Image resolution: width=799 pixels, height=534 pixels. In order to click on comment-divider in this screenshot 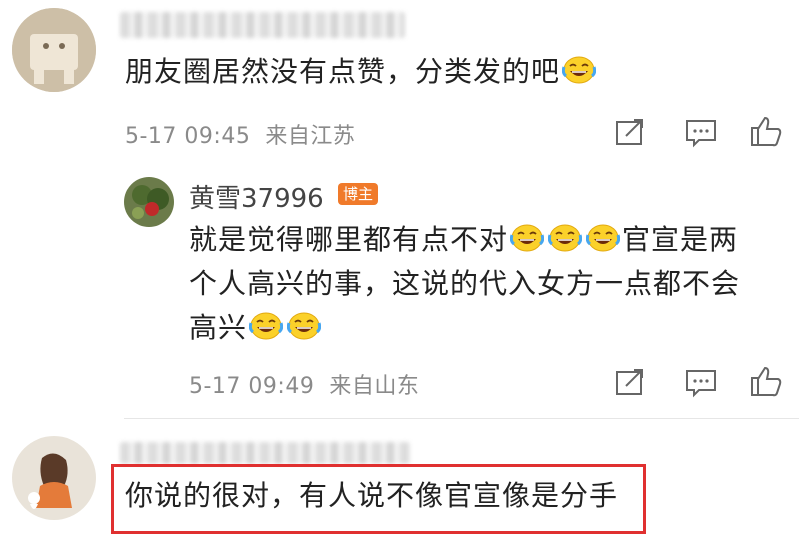, I will do `click(461, 418)`.